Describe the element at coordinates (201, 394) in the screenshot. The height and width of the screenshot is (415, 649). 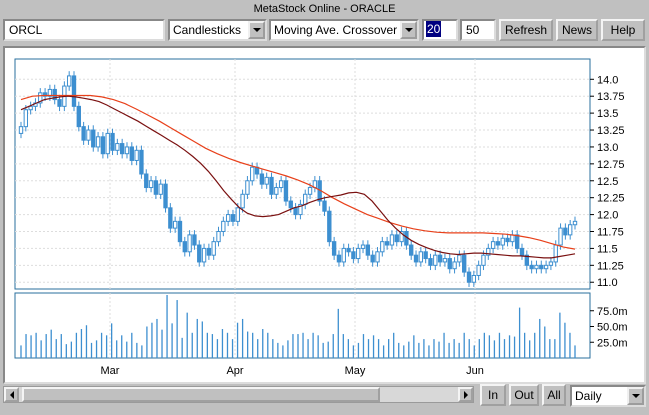
I see `scroll-thumb` at that location.